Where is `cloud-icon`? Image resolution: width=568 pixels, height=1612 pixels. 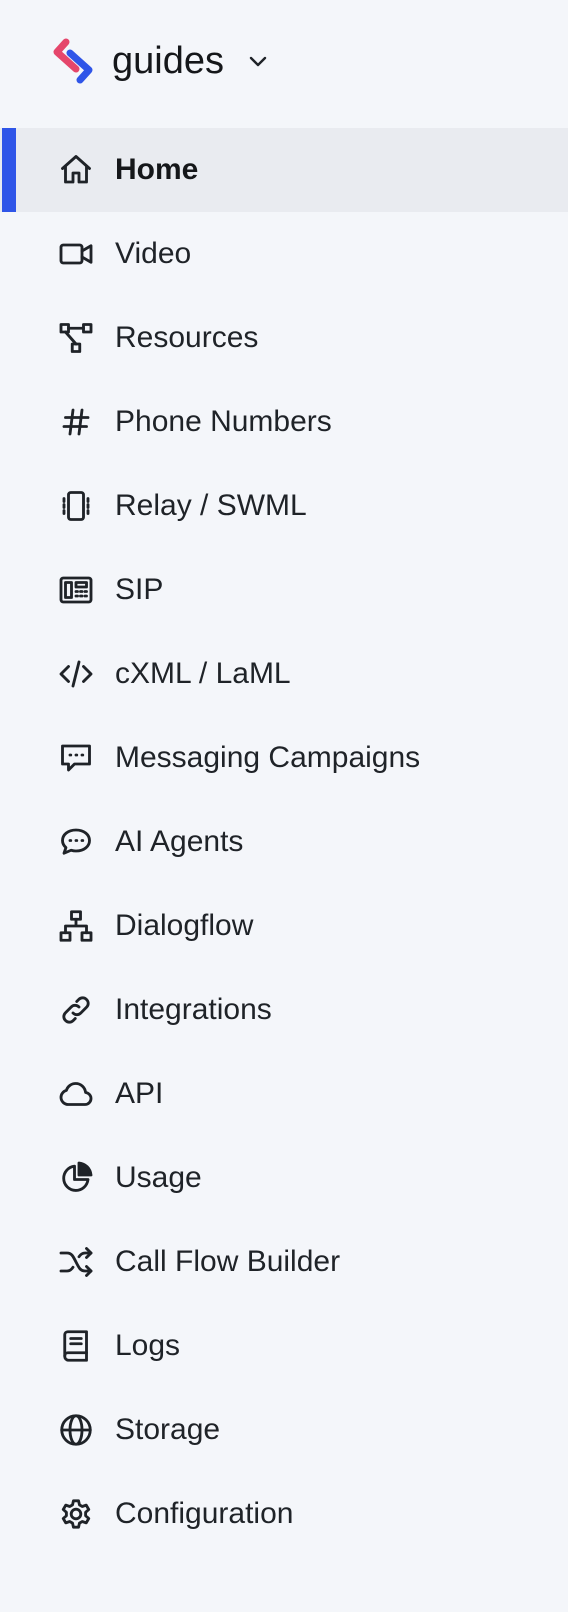
cloud-icon is located at coordinates (76, 1094).